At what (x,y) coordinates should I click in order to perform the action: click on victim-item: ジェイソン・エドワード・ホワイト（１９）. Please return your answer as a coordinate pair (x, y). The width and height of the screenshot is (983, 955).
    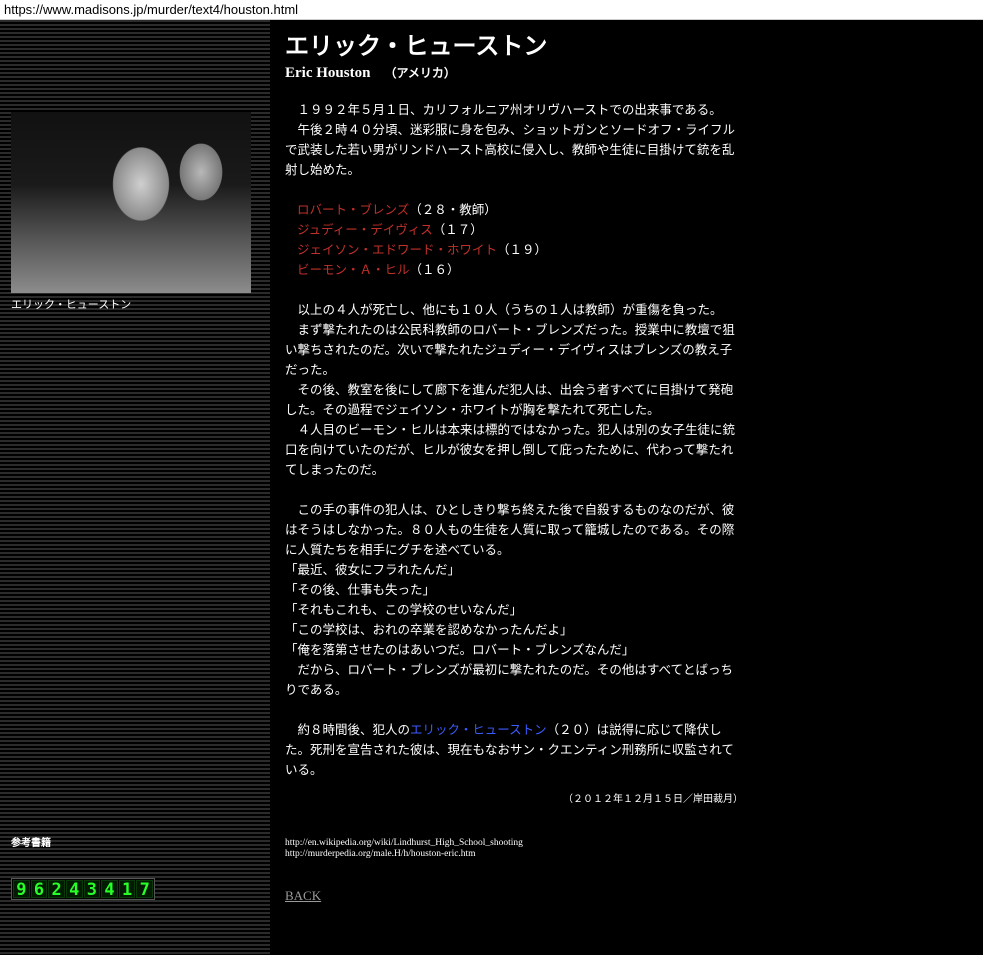
    Looking at the image, I should click on (520, 250).